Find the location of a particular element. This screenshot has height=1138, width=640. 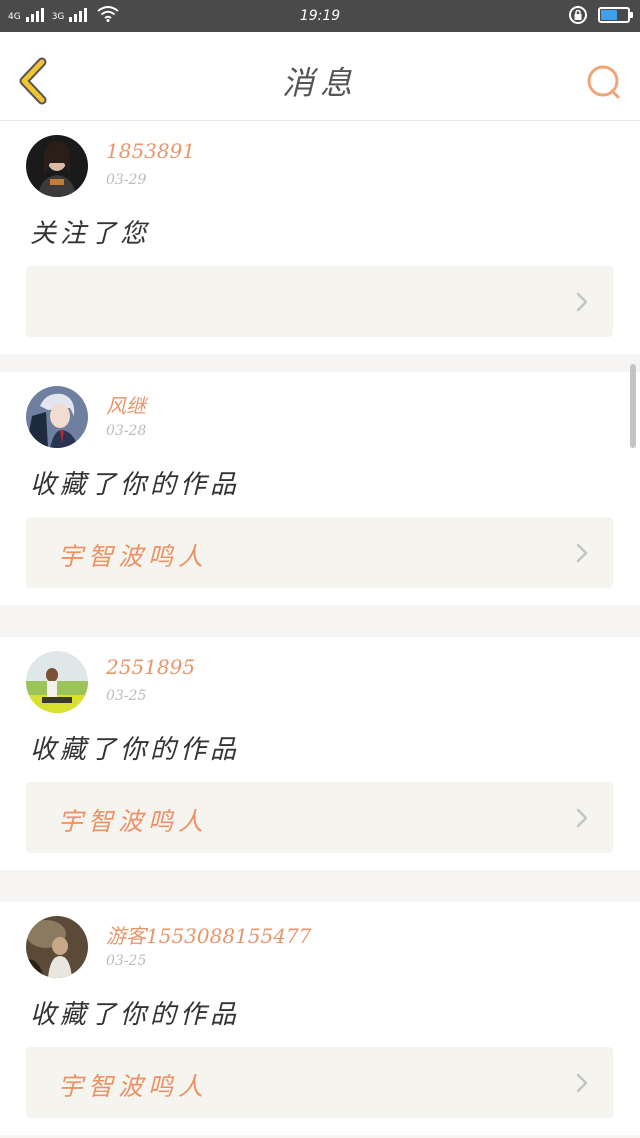

rotation-lock-icon is located at coordinates (578, 15).